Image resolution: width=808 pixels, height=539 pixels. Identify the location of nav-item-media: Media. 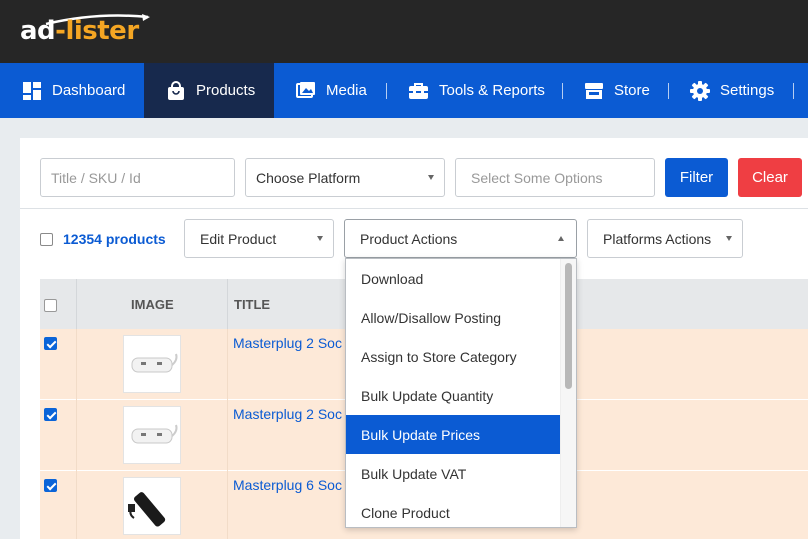
(331, 90).